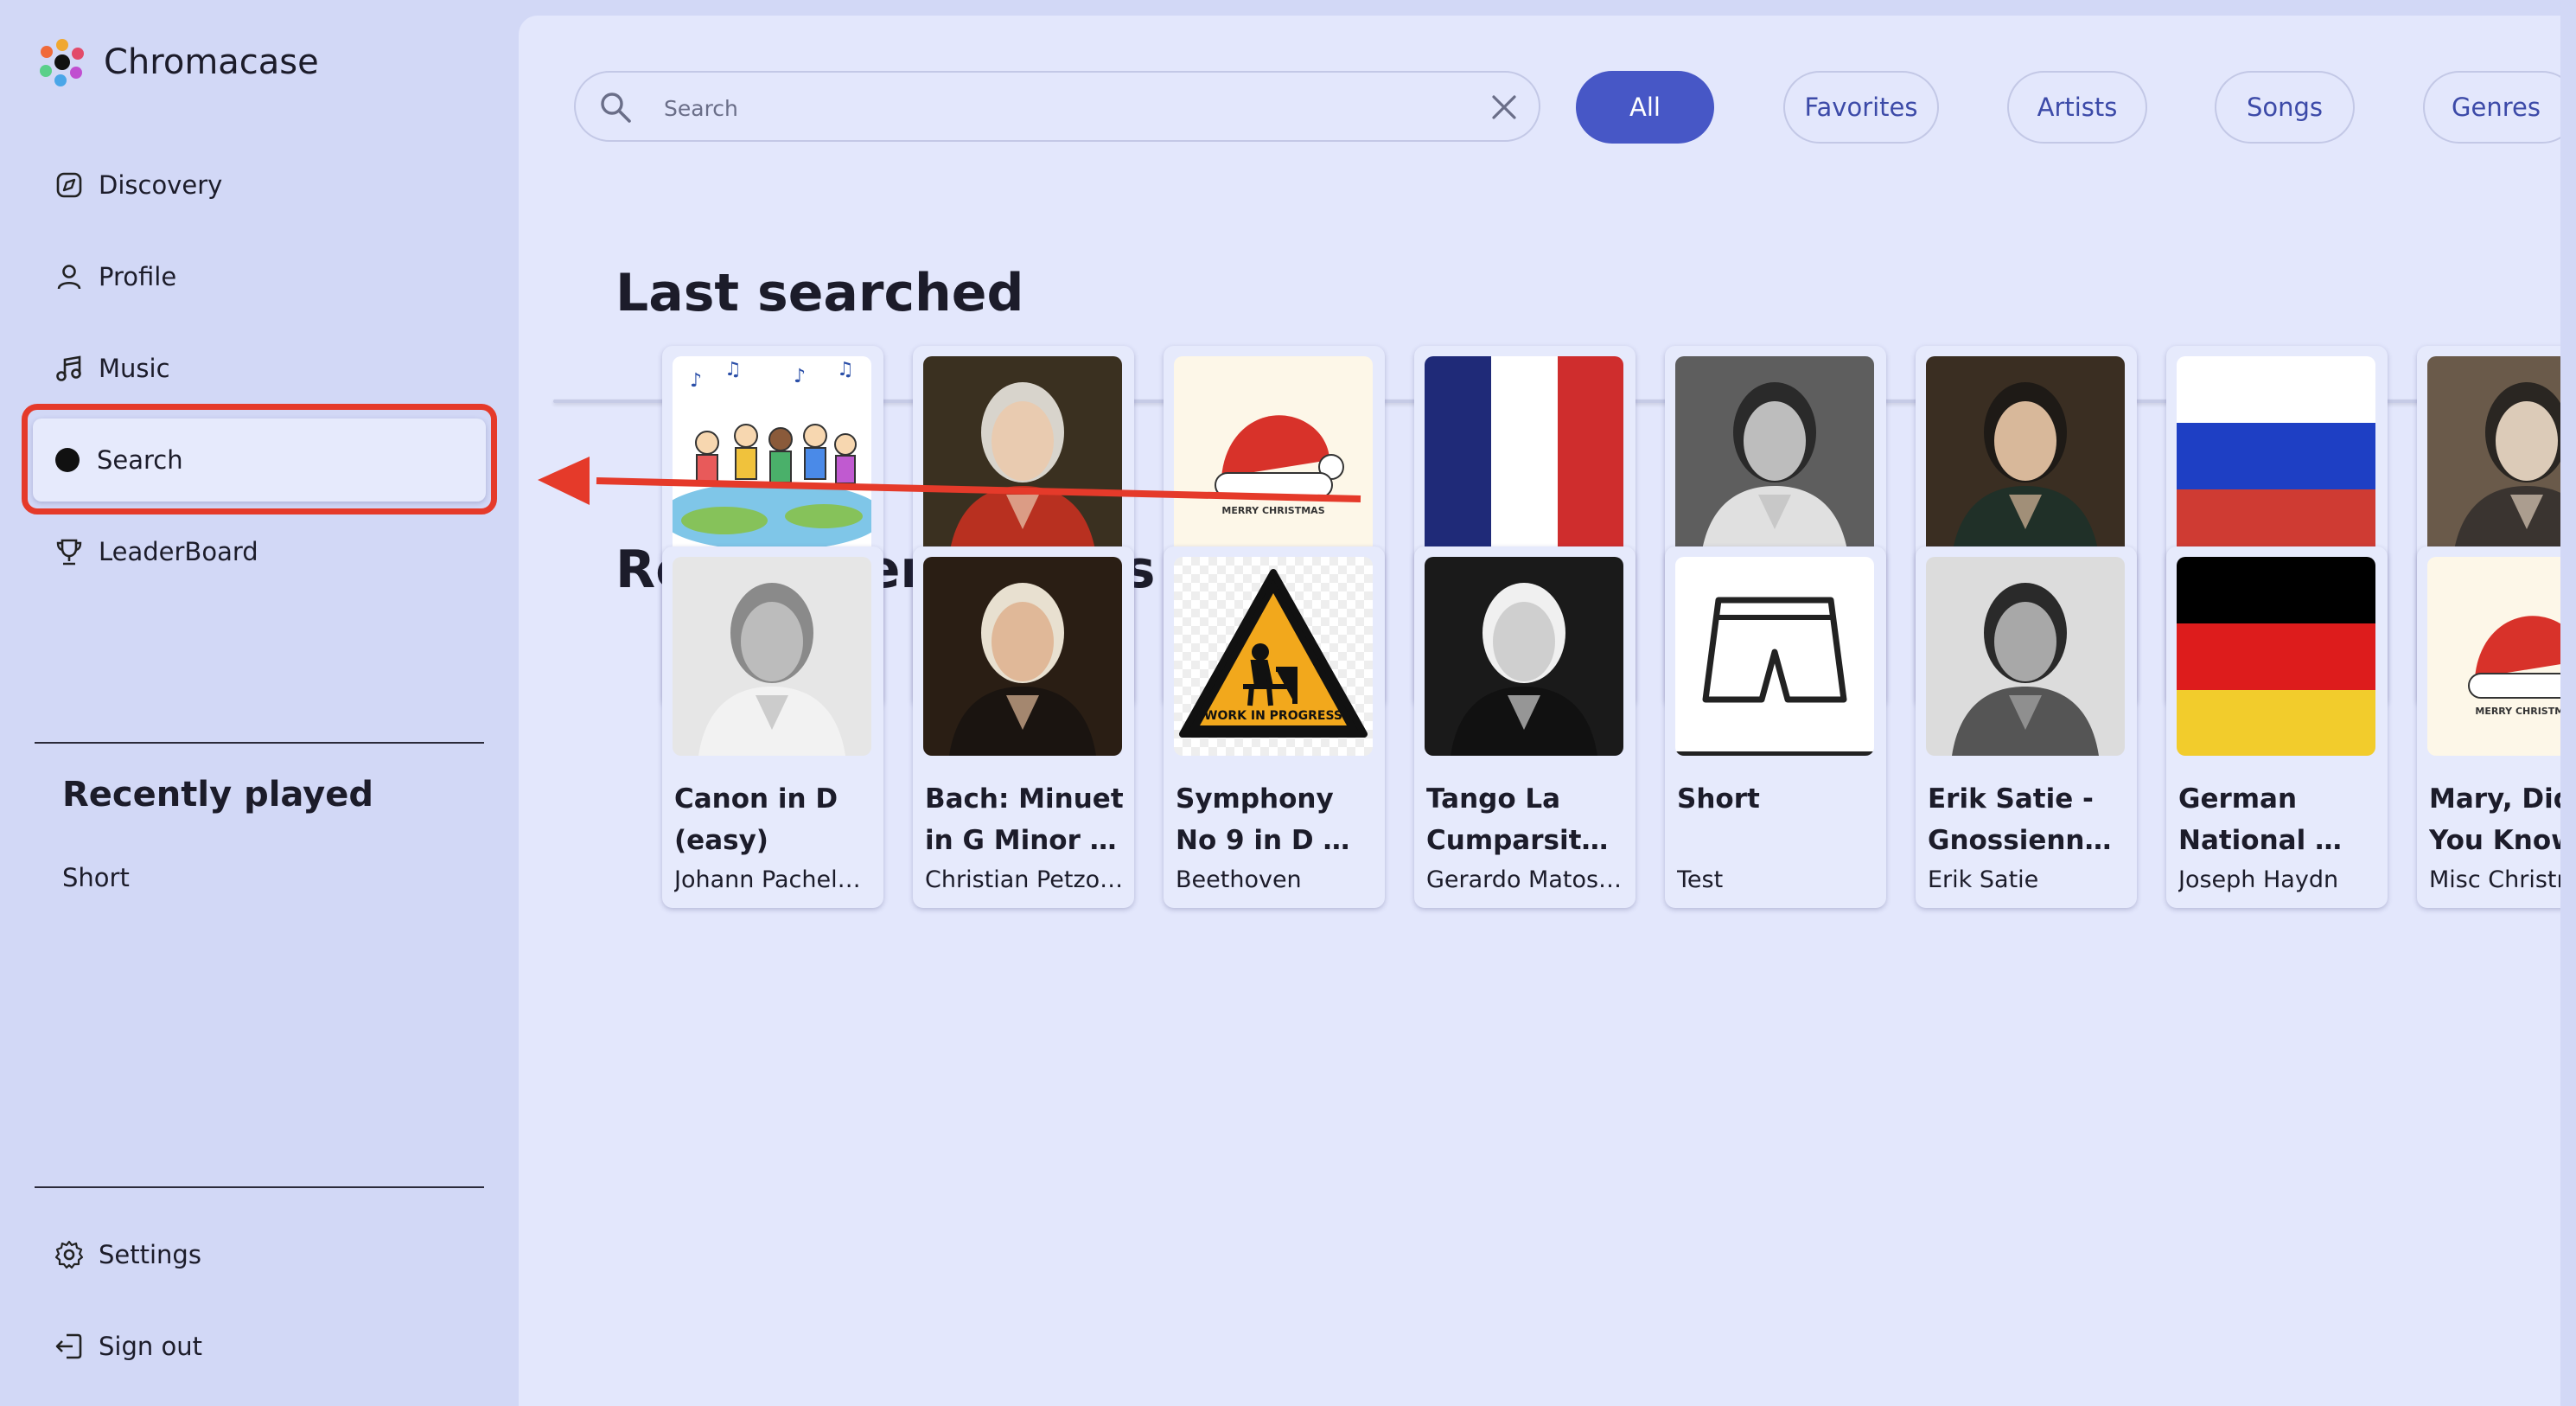 The image size is (2576, 1406). What do you see at coordinates (1718, 799) in the screenshot?
I see `song-title-line: Short` at bounding box center [1718, 799].